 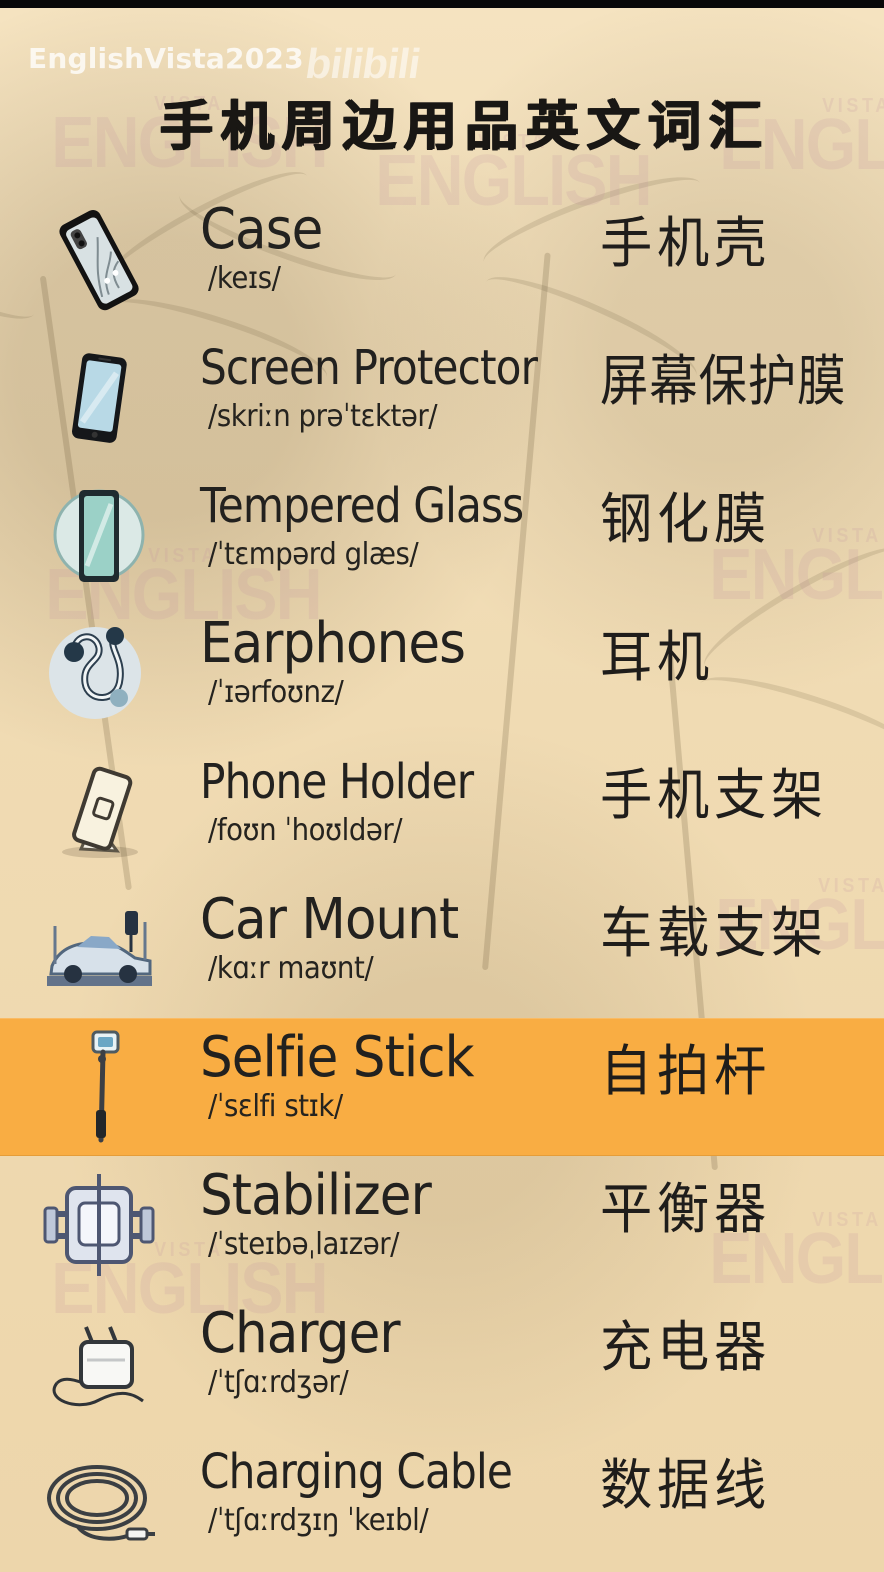 What do you see at coordinates (369, 368) in the screenshot?
I see `english-term: Screen Protector` at bounding box center [369, 368].